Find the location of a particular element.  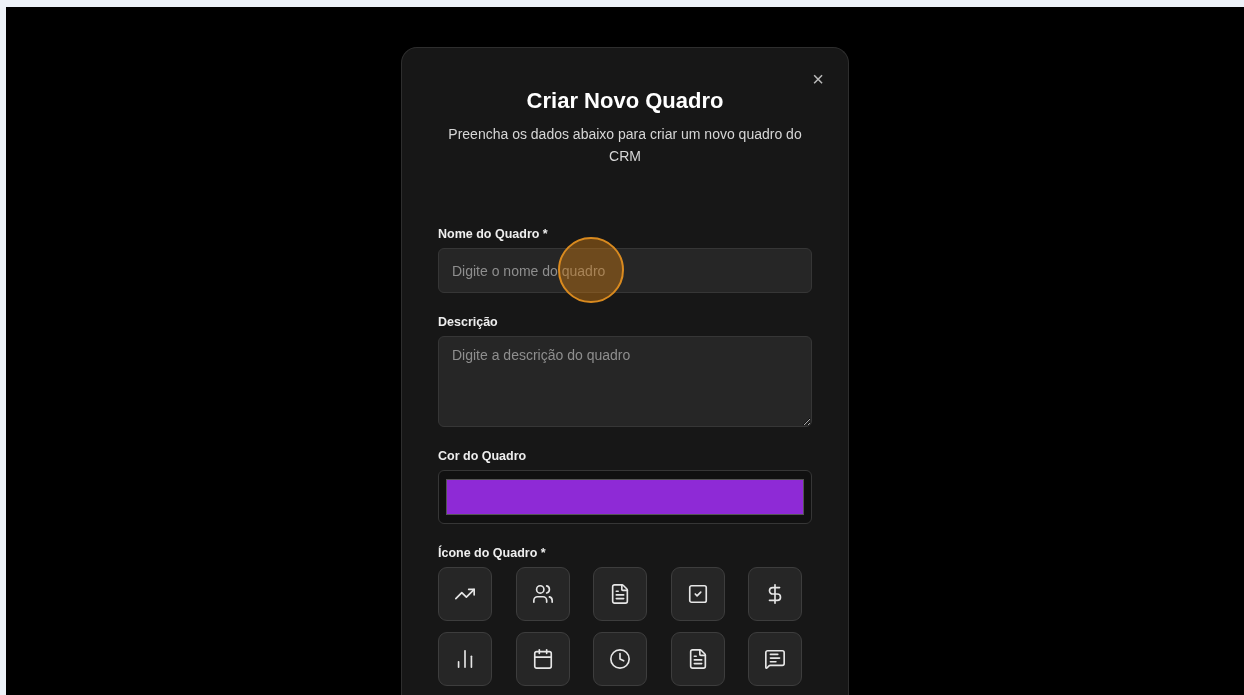

color-picker-field is located at coordinates (625, 497).